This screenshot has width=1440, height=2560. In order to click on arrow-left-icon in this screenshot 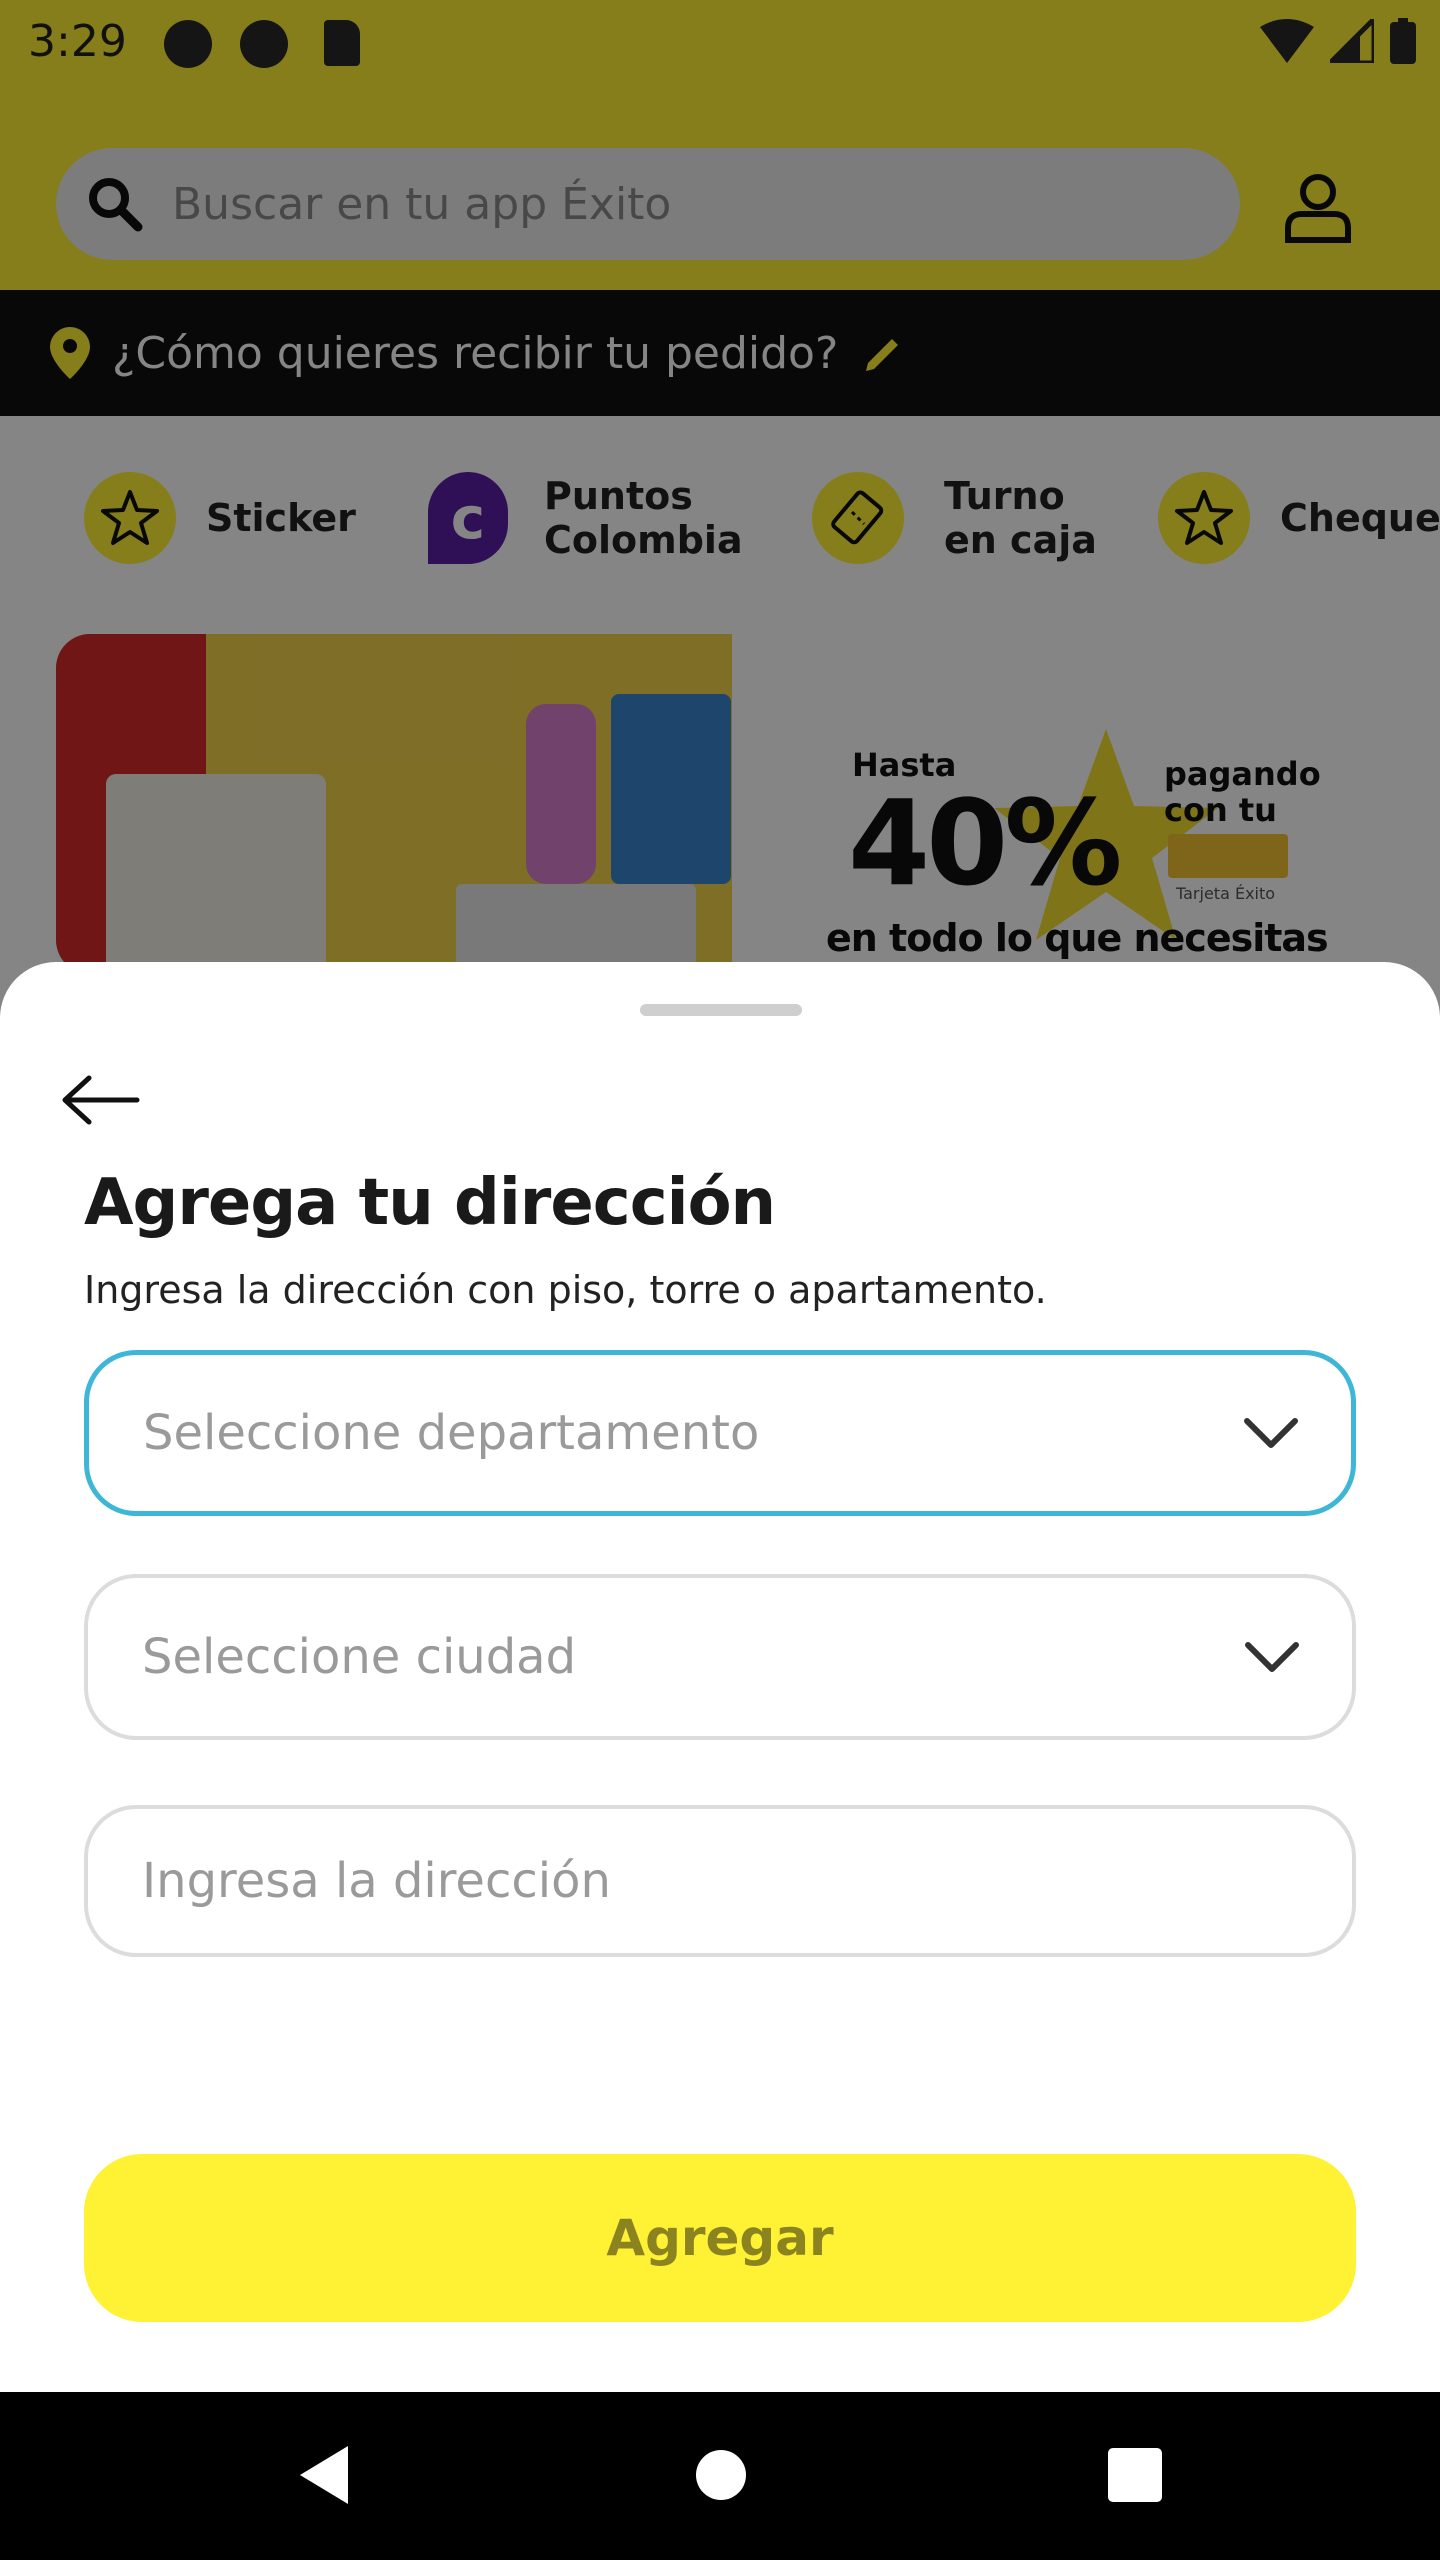, I will do `click(101, 1100)`.